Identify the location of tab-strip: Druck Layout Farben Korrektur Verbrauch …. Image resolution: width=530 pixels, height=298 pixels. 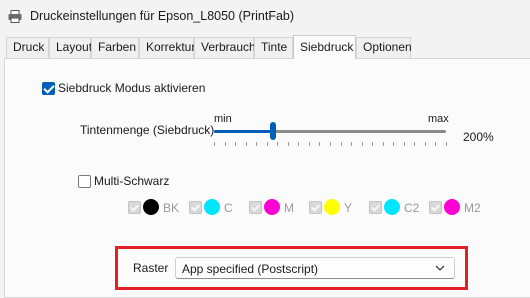
(265, 47).